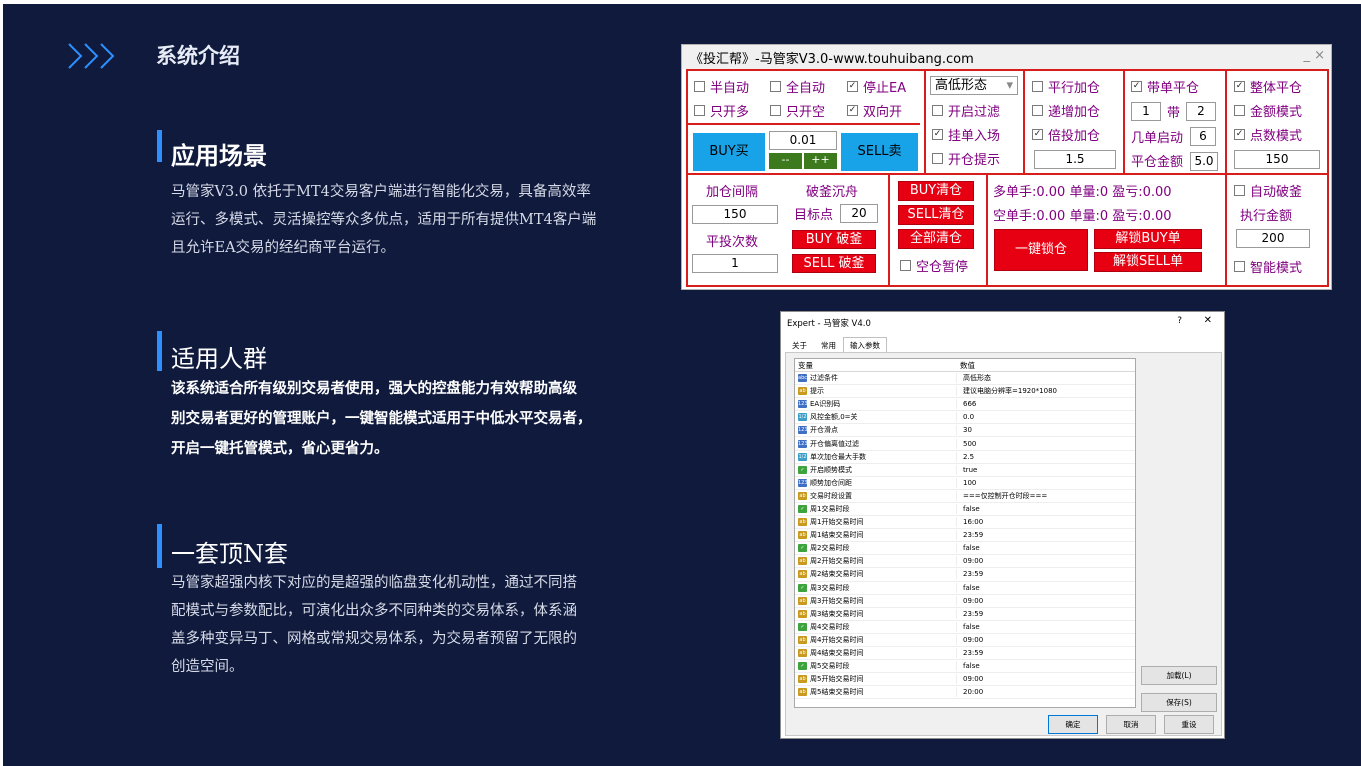 This screenshot has height=766, width=1361. I want to click on one-key-lock-button: 一键锁仓, so click(1041, 250).